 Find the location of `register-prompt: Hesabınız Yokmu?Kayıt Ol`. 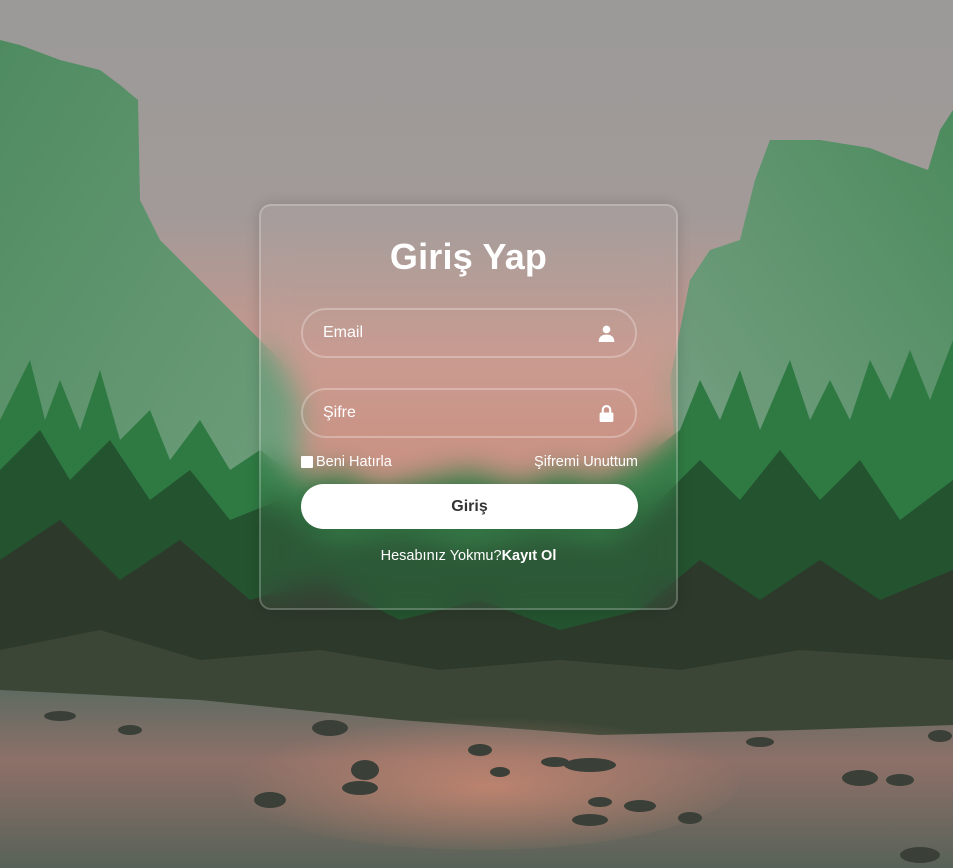

register-prompt: Hesabınız Yokmu?Kayıt Ol is located at coordinates (468, 556).